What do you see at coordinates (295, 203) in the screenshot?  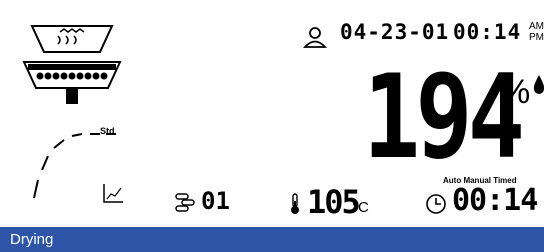 I see `thermometer-icon` at bounding box center [295, 203].